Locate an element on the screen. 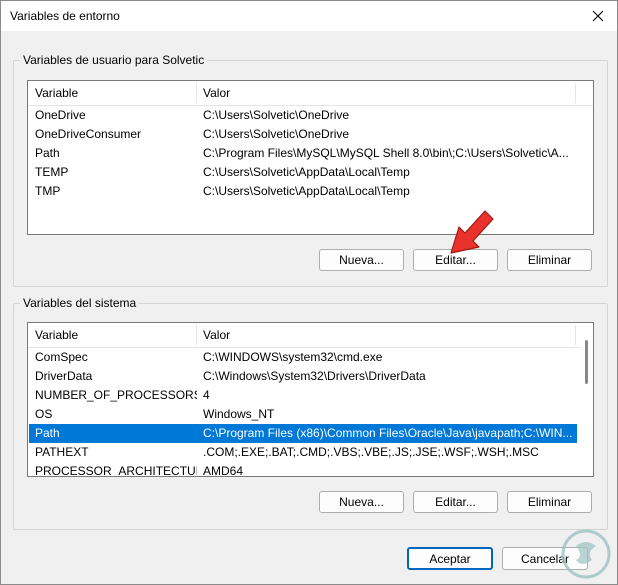 The height and width of the screenshot is (585, 618). table-row: PROCESSOR_ARCHITECTURE AMD64 is located at coordinates (303, 469).